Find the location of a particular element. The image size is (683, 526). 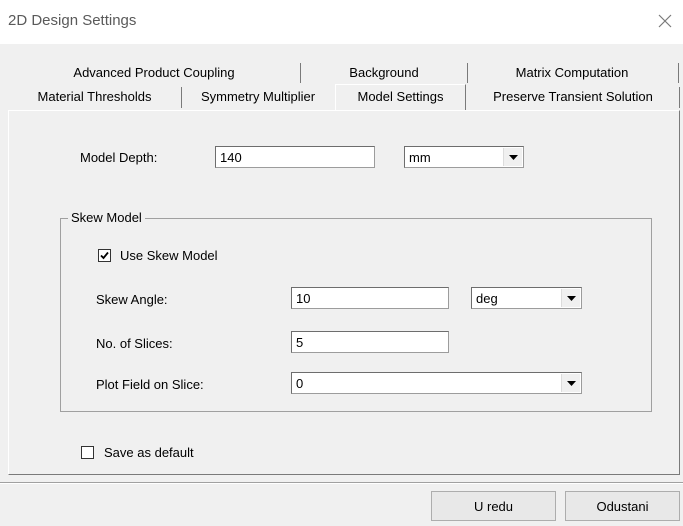

plot-field-select: 0 is located at coordinates (436, 383).